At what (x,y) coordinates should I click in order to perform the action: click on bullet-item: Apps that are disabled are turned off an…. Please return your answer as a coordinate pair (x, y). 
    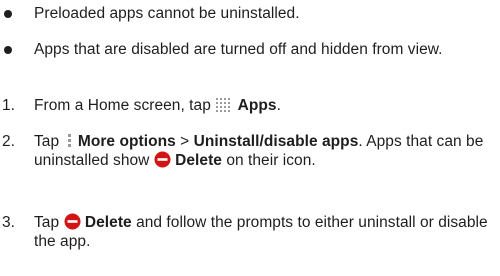
    Looking at the image, I should click on (250, 60).